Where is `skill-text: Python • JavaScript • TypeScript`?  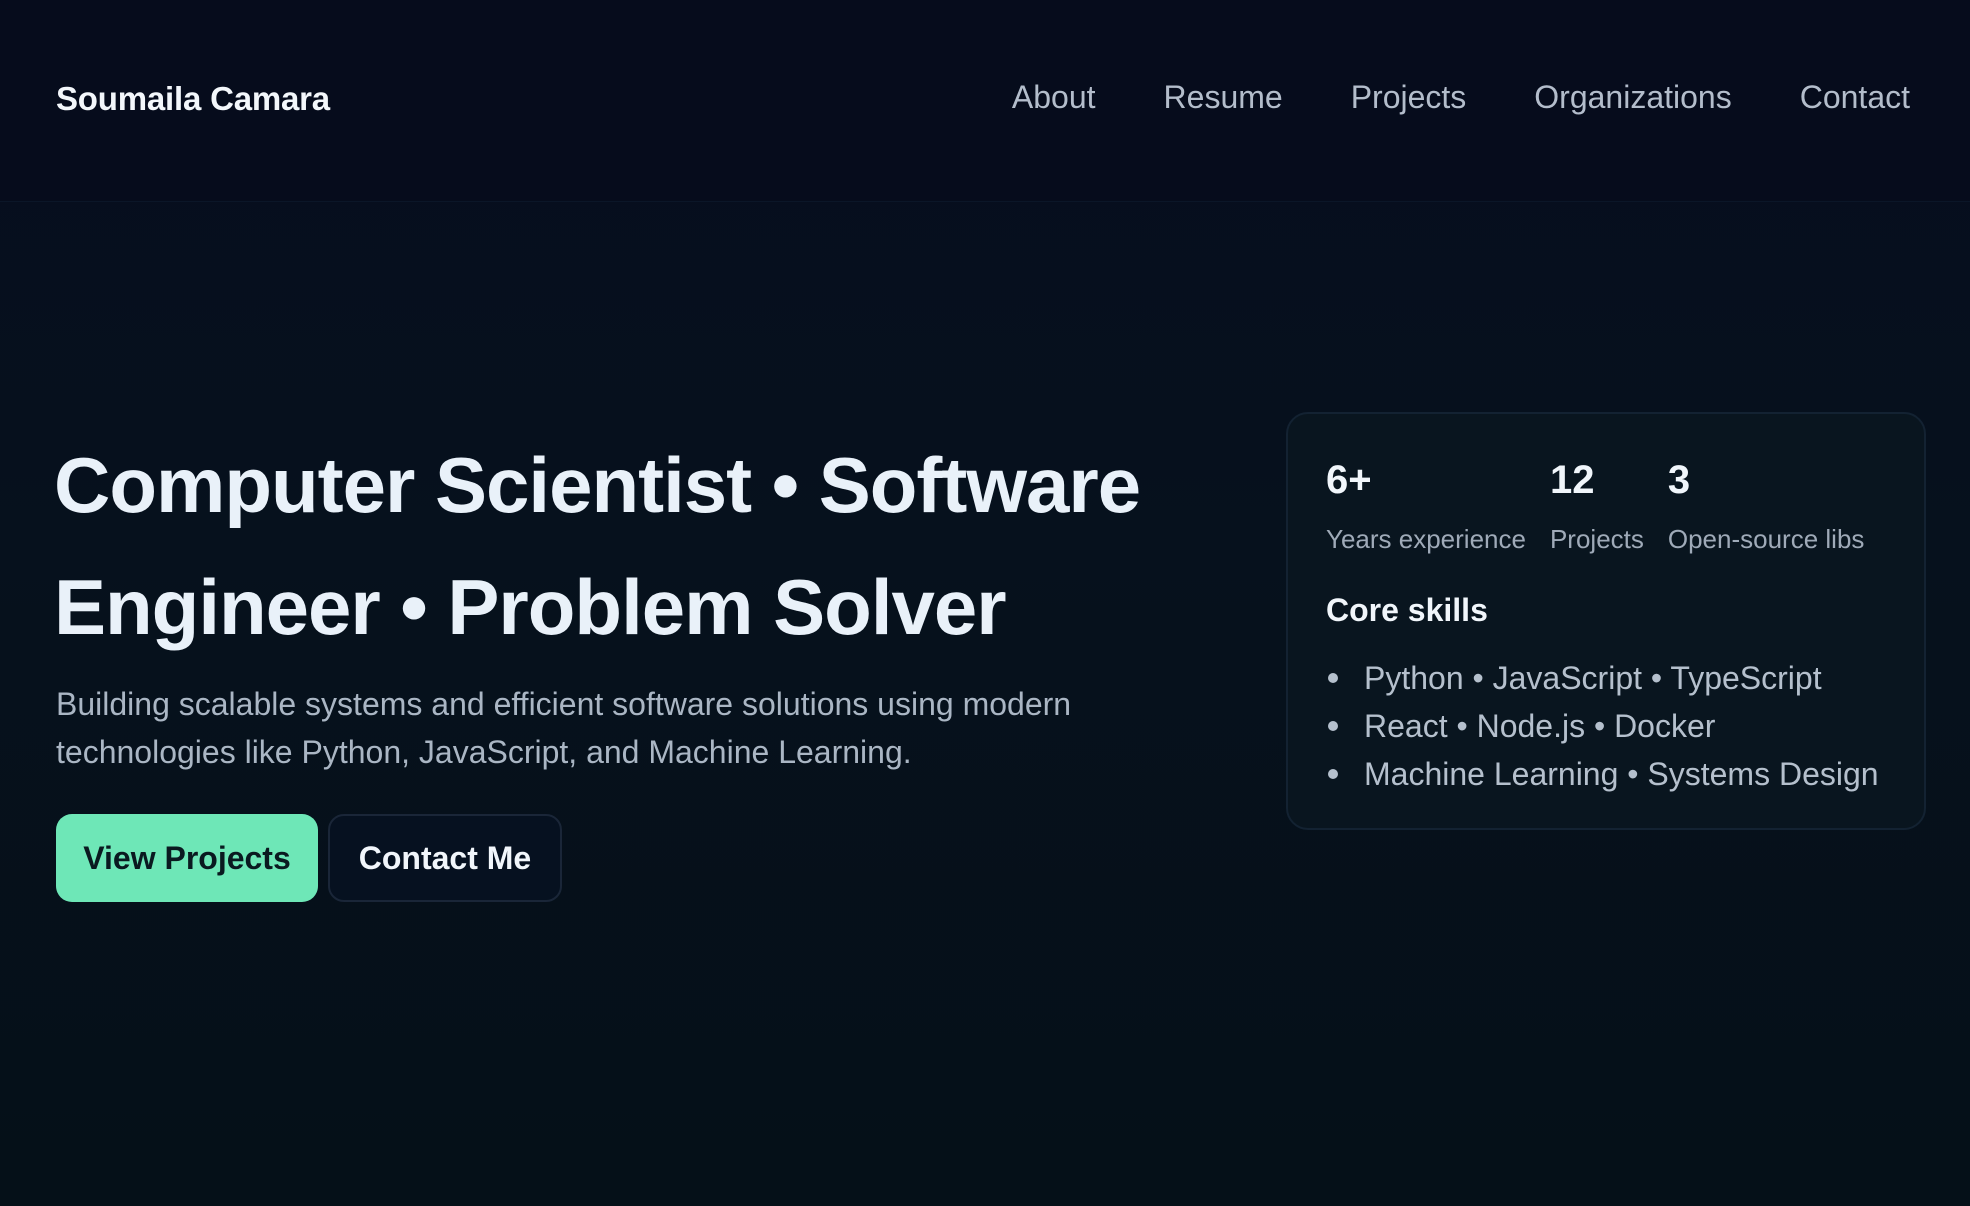
skill-text: Python • JavaScript • TypeScript is located at coordinates (1593, 678).